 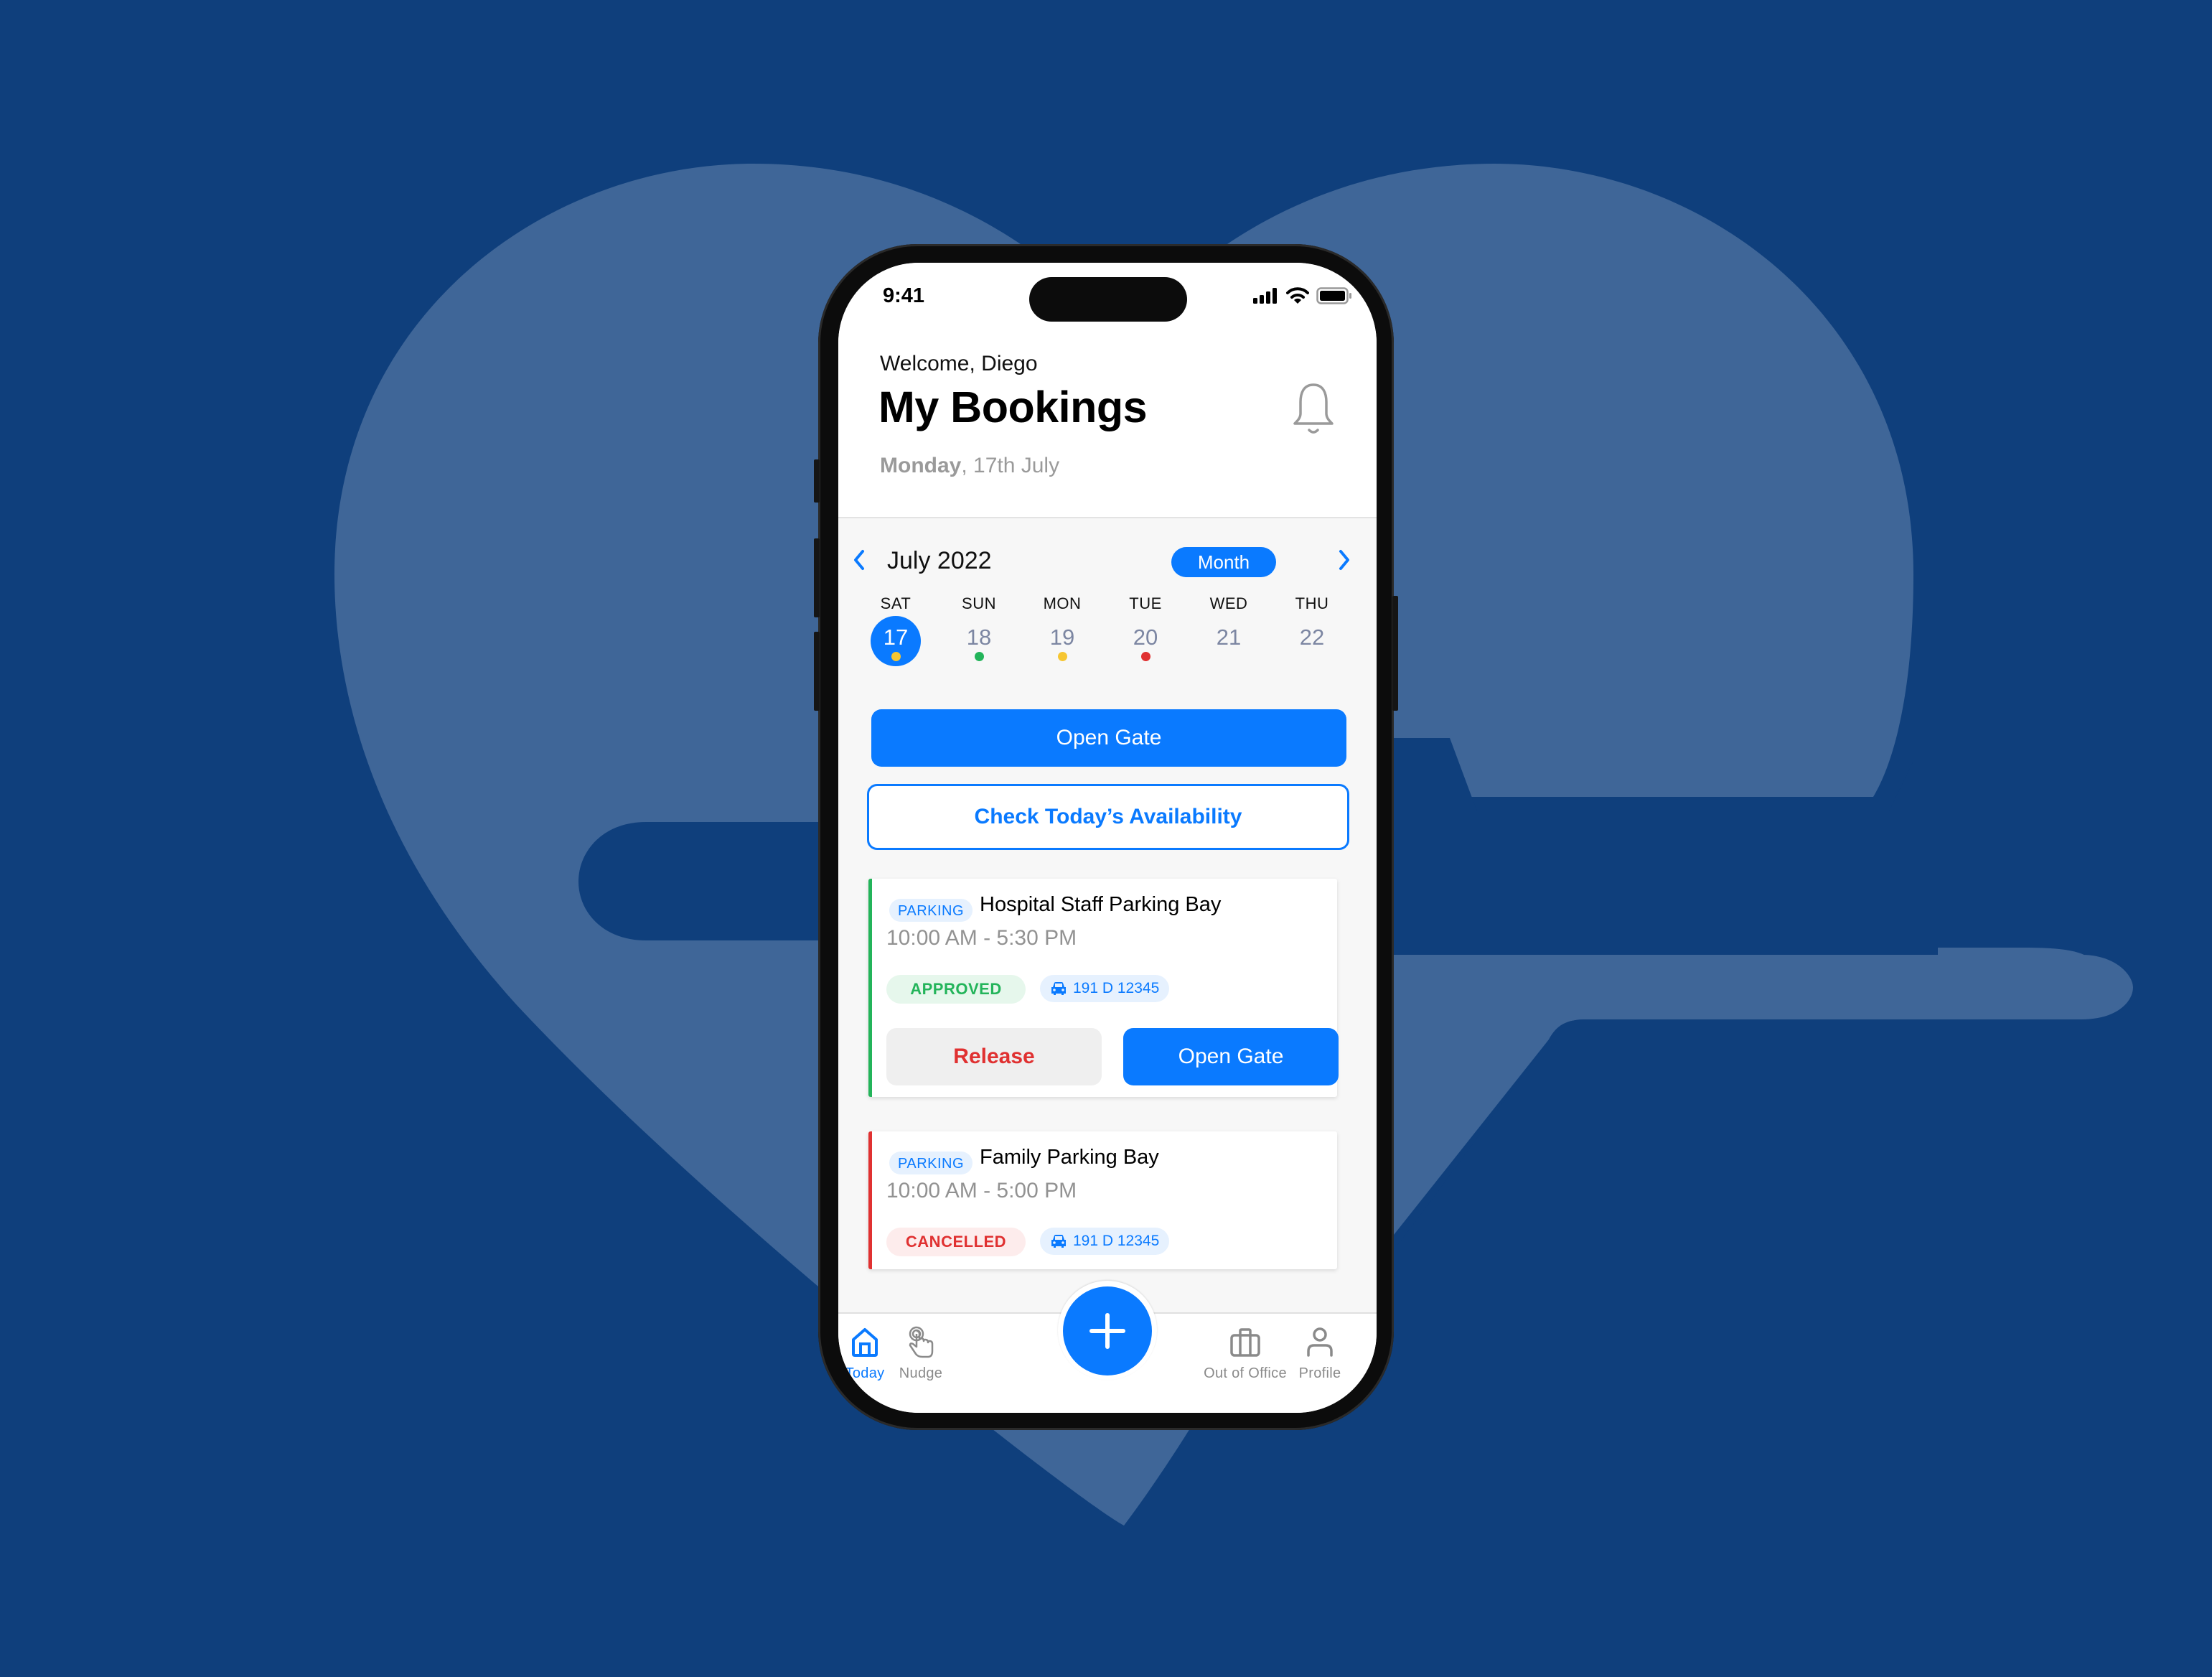 What do you see at coordinates (956, 1242) in the screenshot?
I see `status-badge: CANCELLED` at bounding box center [956, 1242].